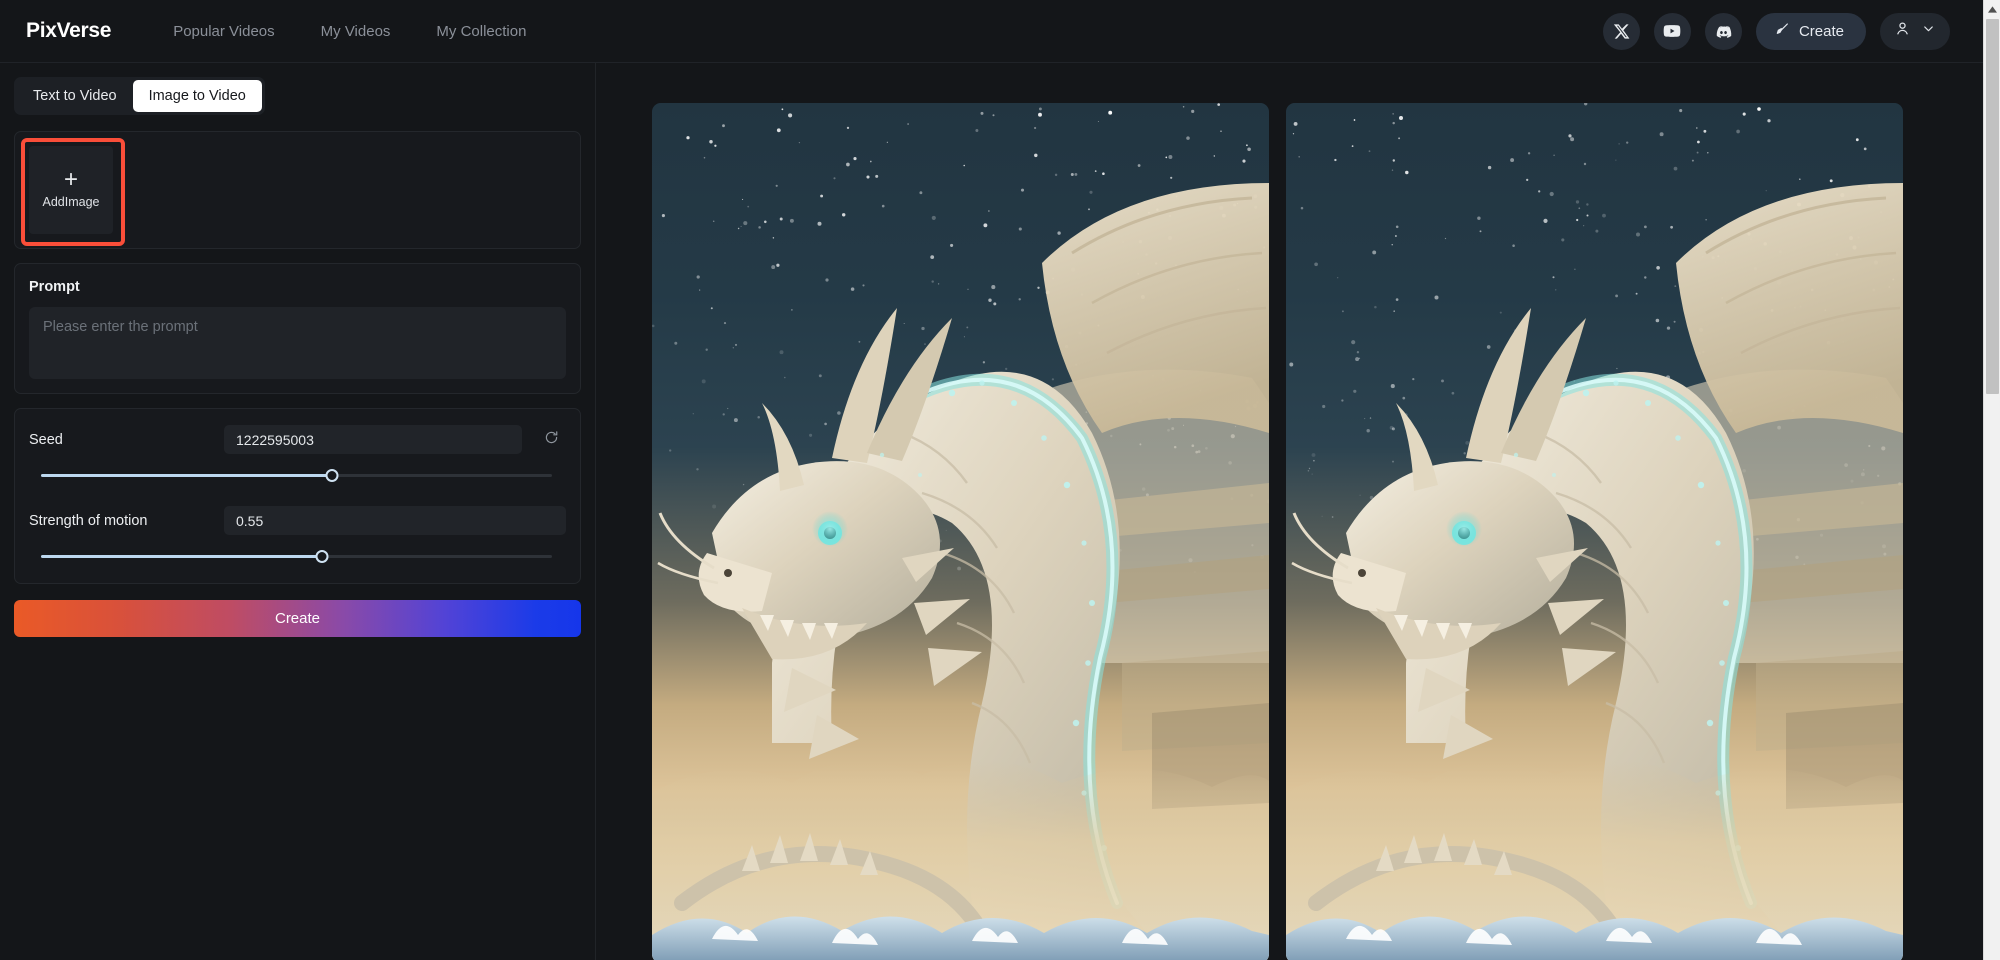 The image size is (2000, 960). I want to click on chevron-up-icon, so click(1992, 9).